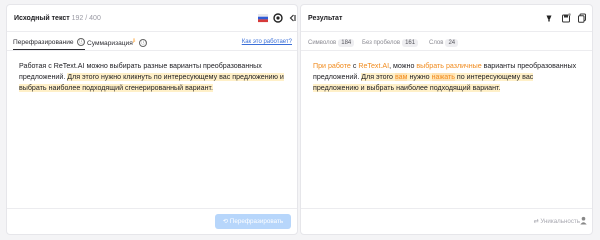  Describe the element at coordinates (583, 220) in the screenshot. I see `person-icon` at that location.